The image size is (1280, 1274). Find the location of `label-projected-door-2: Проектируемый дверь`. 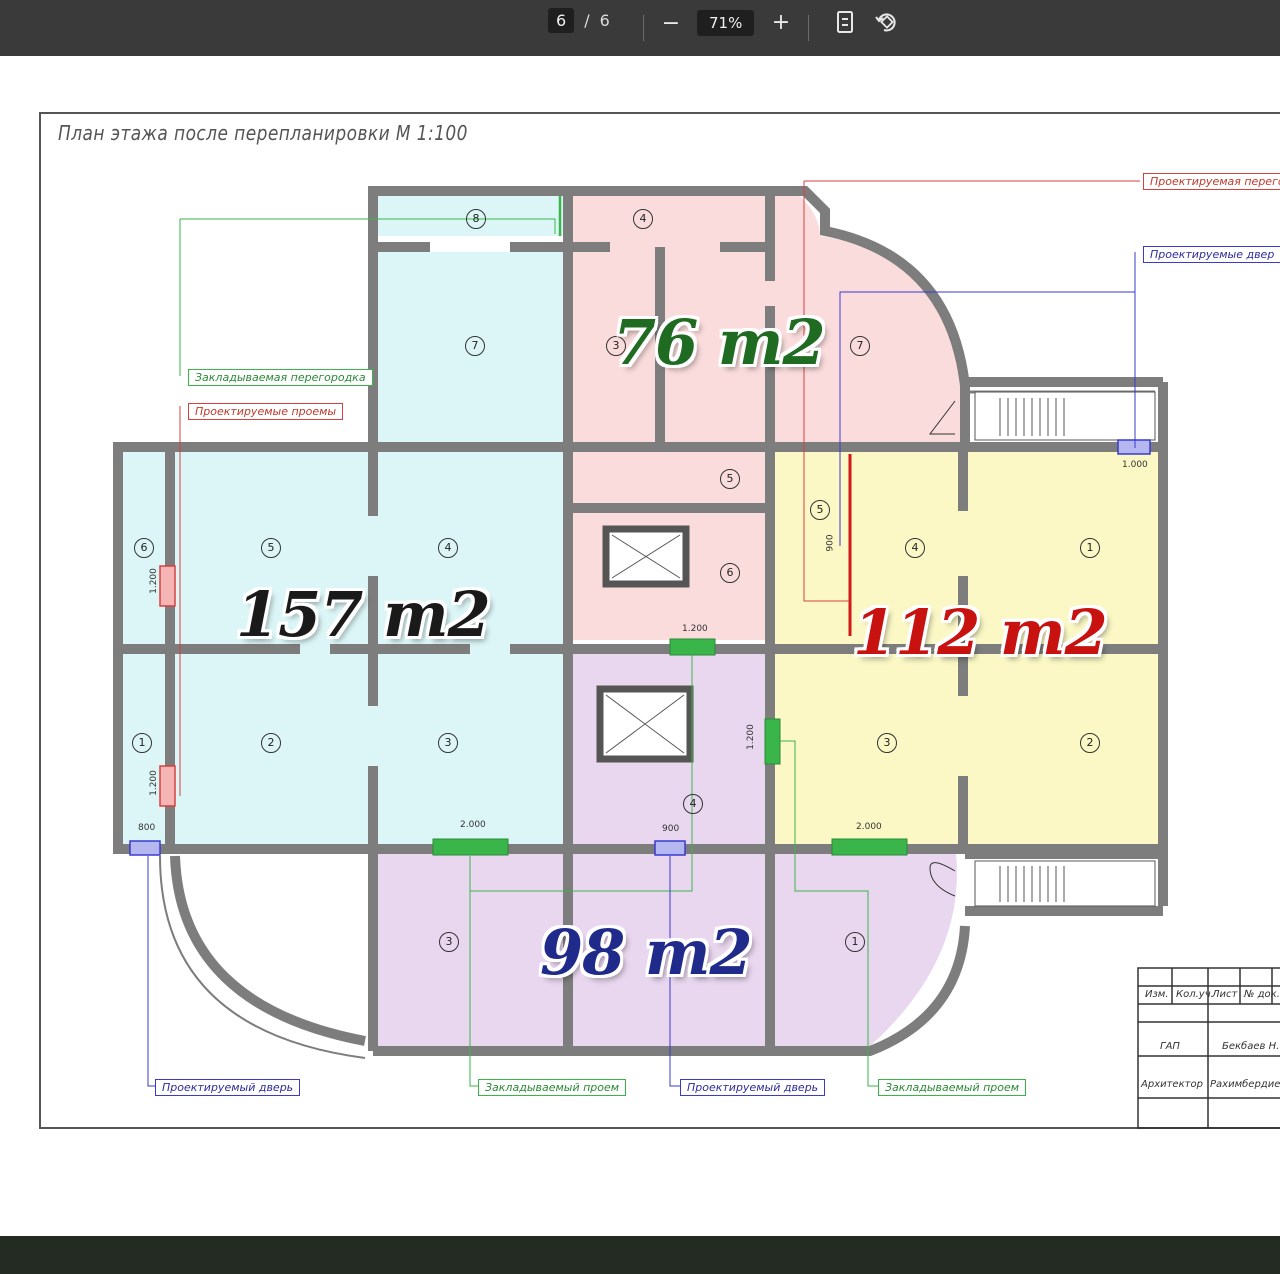

label-projected-door-2: Проектируемый дверь is located at coordinates (753, 1087).